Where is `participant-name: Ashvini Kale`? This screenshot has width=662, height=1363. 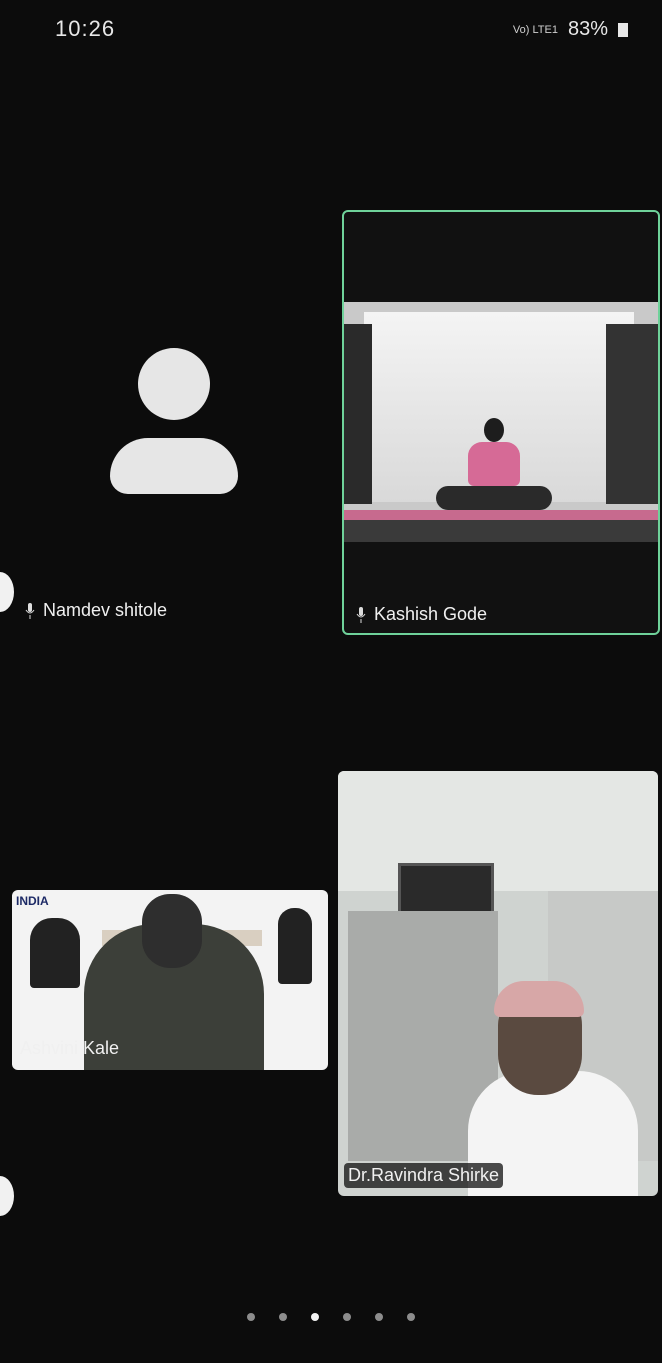
participant-name: Ashvini Kale is located at coordinates (70, 1048).